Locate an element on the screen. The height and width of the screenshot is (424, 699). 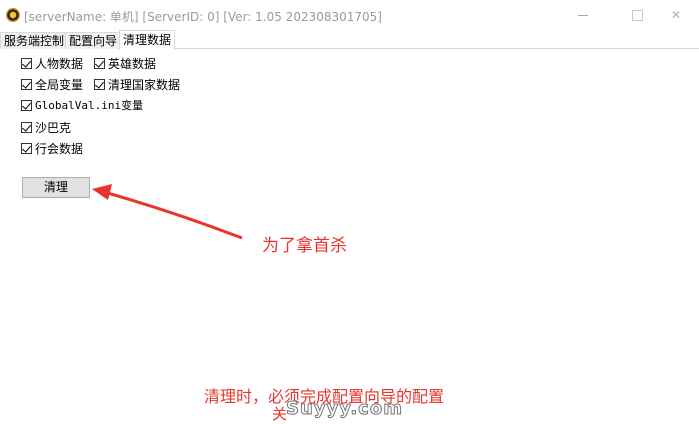
annotation-arrow-icon is located at coordinates (167, 212).